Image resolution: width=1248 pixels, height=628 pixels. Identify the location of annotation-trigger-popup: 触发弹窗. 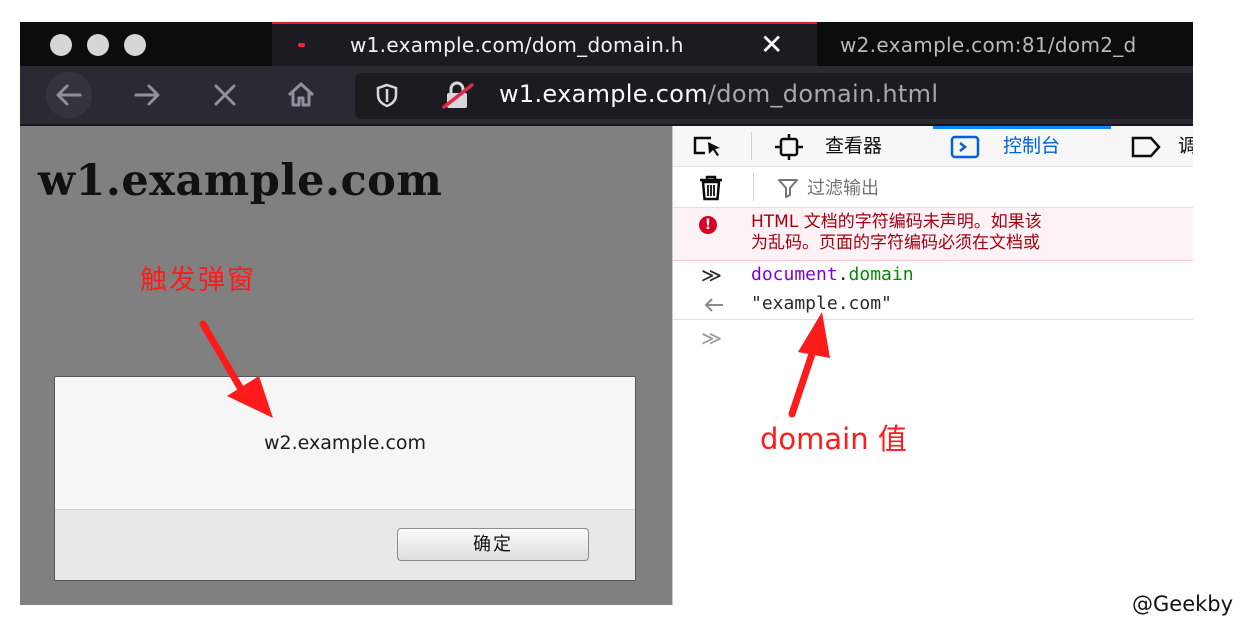
(198, 280).